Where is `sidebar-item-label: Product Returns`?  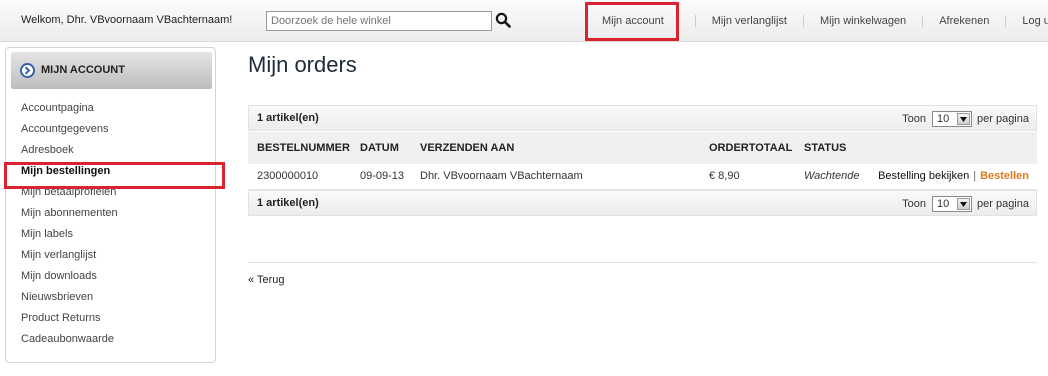 sidebar-item-label: Product Returns is located at coordinates (61, 318).